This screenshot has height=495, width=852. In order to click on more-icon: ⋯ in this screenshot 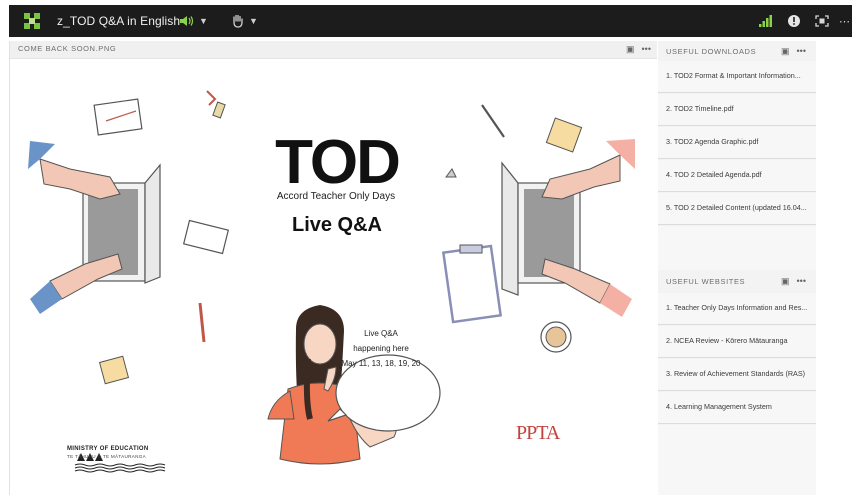, I will do `click(844, 21)`.